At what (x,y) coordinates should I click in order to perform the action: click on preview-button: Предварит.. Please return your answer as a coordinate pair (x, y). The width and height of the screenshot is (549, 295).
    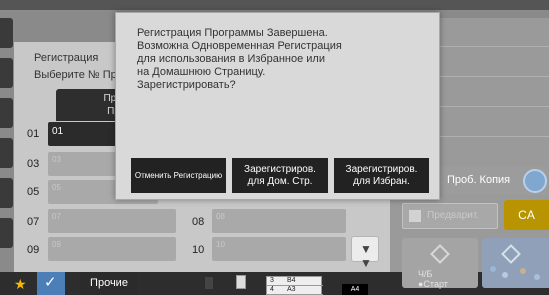
    Looking at the image, I should click on (450, 216).